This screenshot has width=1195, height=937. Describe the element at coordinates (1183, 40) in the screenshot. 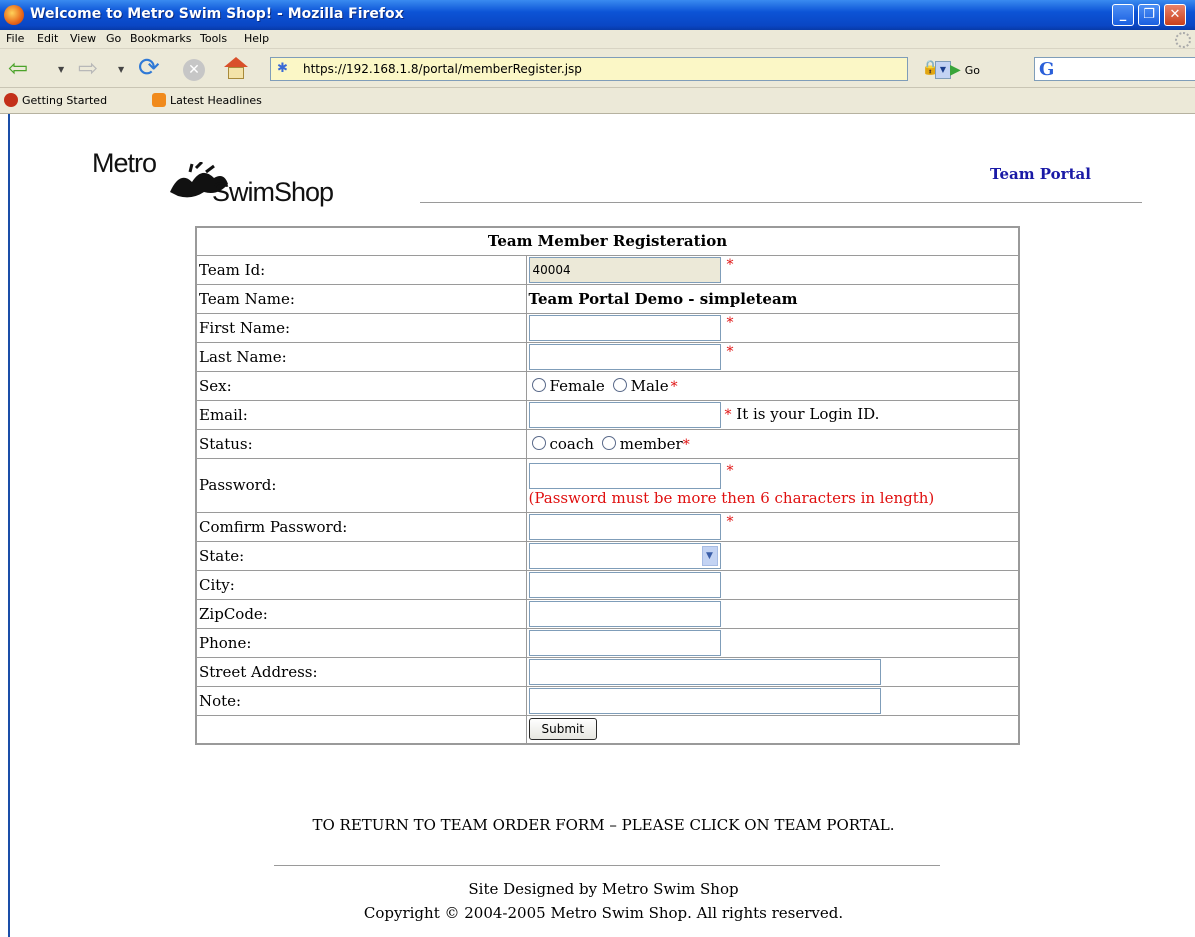

I see `throbber-icon` at that location.